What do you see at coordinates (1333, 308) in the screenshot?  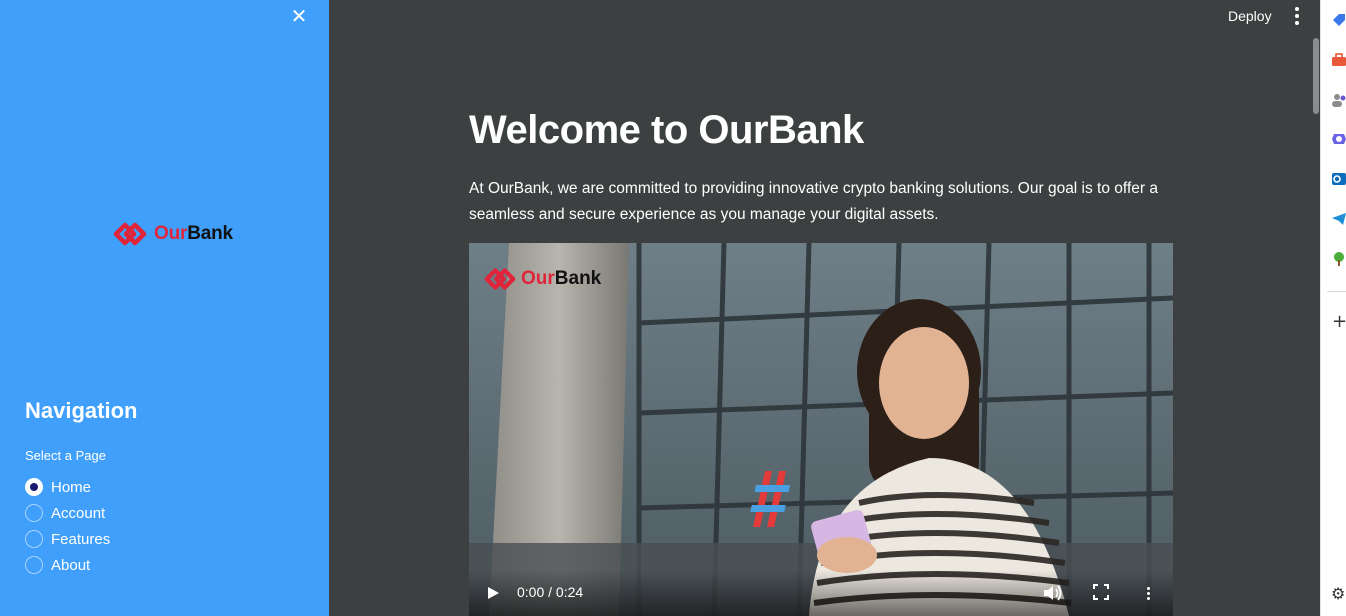 I see `browser-sidebar: + ⚙` at bounding box center [1333, 308].